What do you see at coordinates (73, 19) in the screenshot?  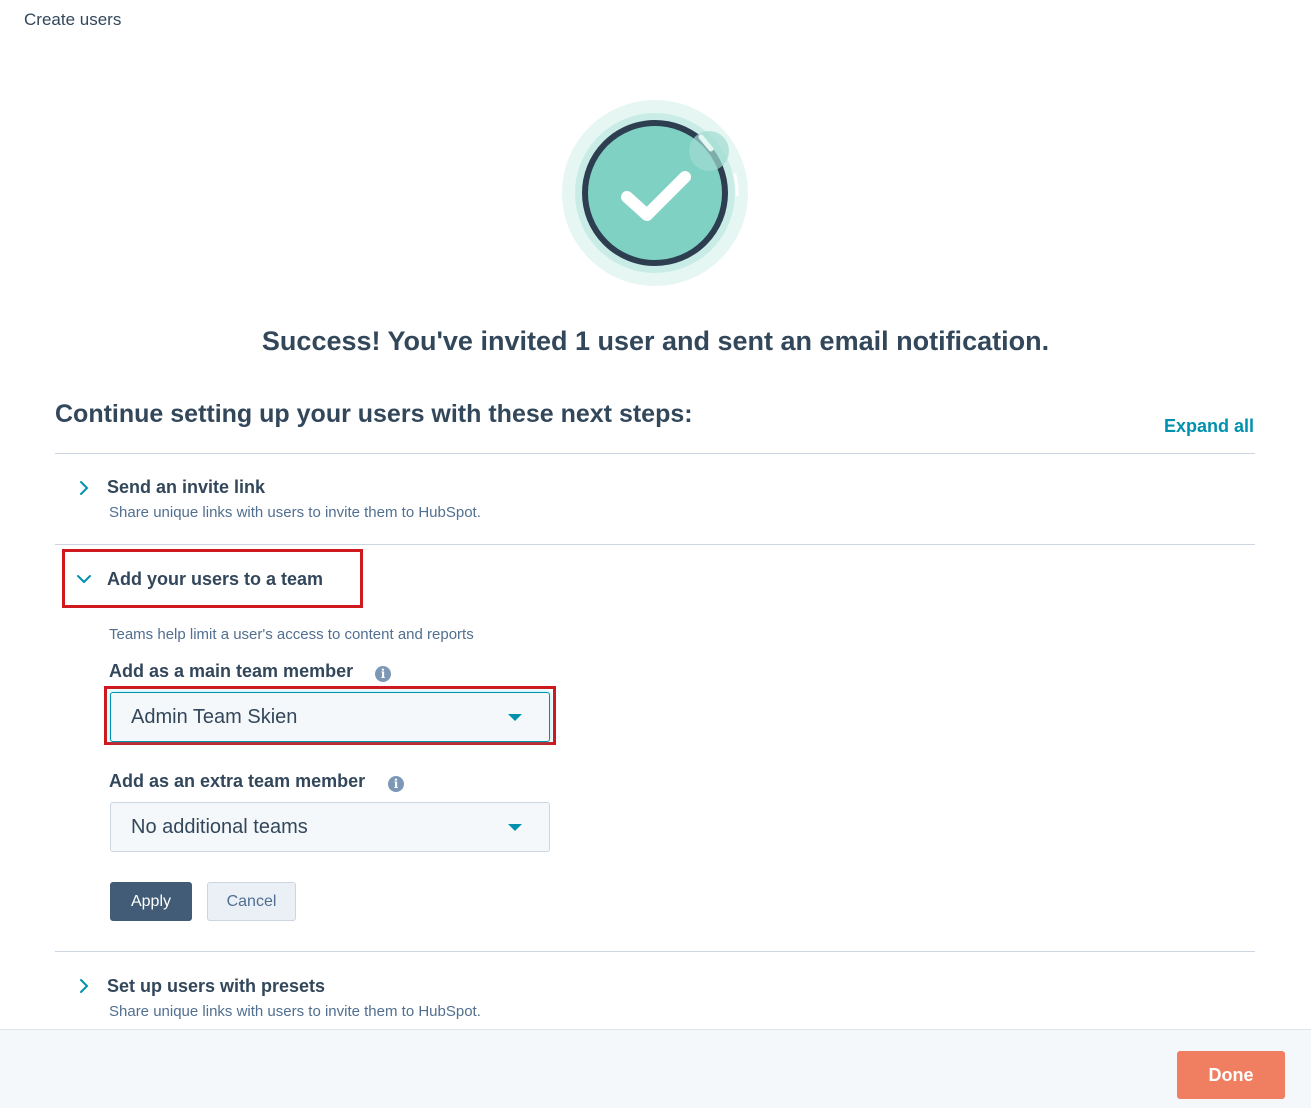 I see `page-title: Create users` at bounding box center [73, 19].